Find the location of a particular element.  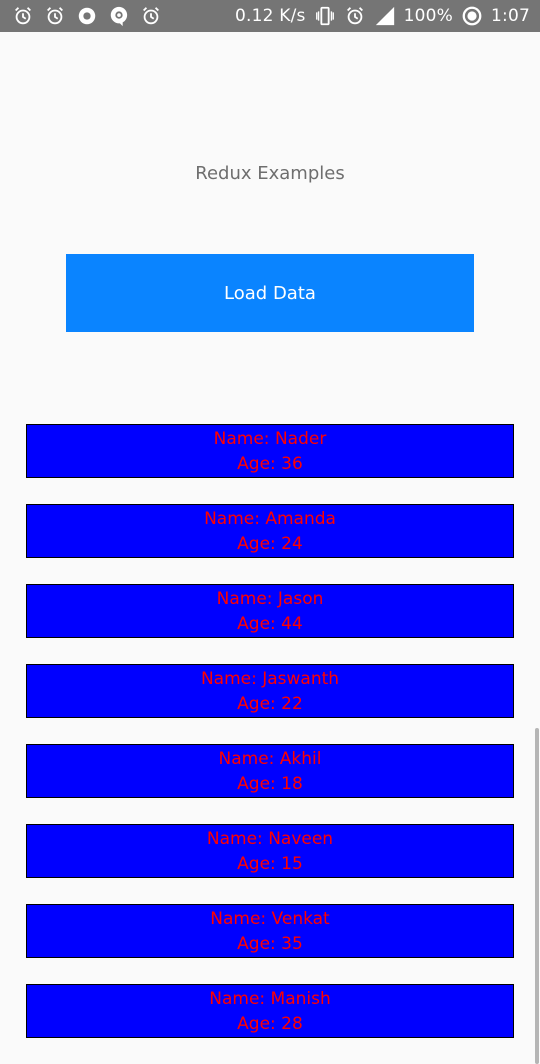

record-icon is located at coordinates (87, 16).